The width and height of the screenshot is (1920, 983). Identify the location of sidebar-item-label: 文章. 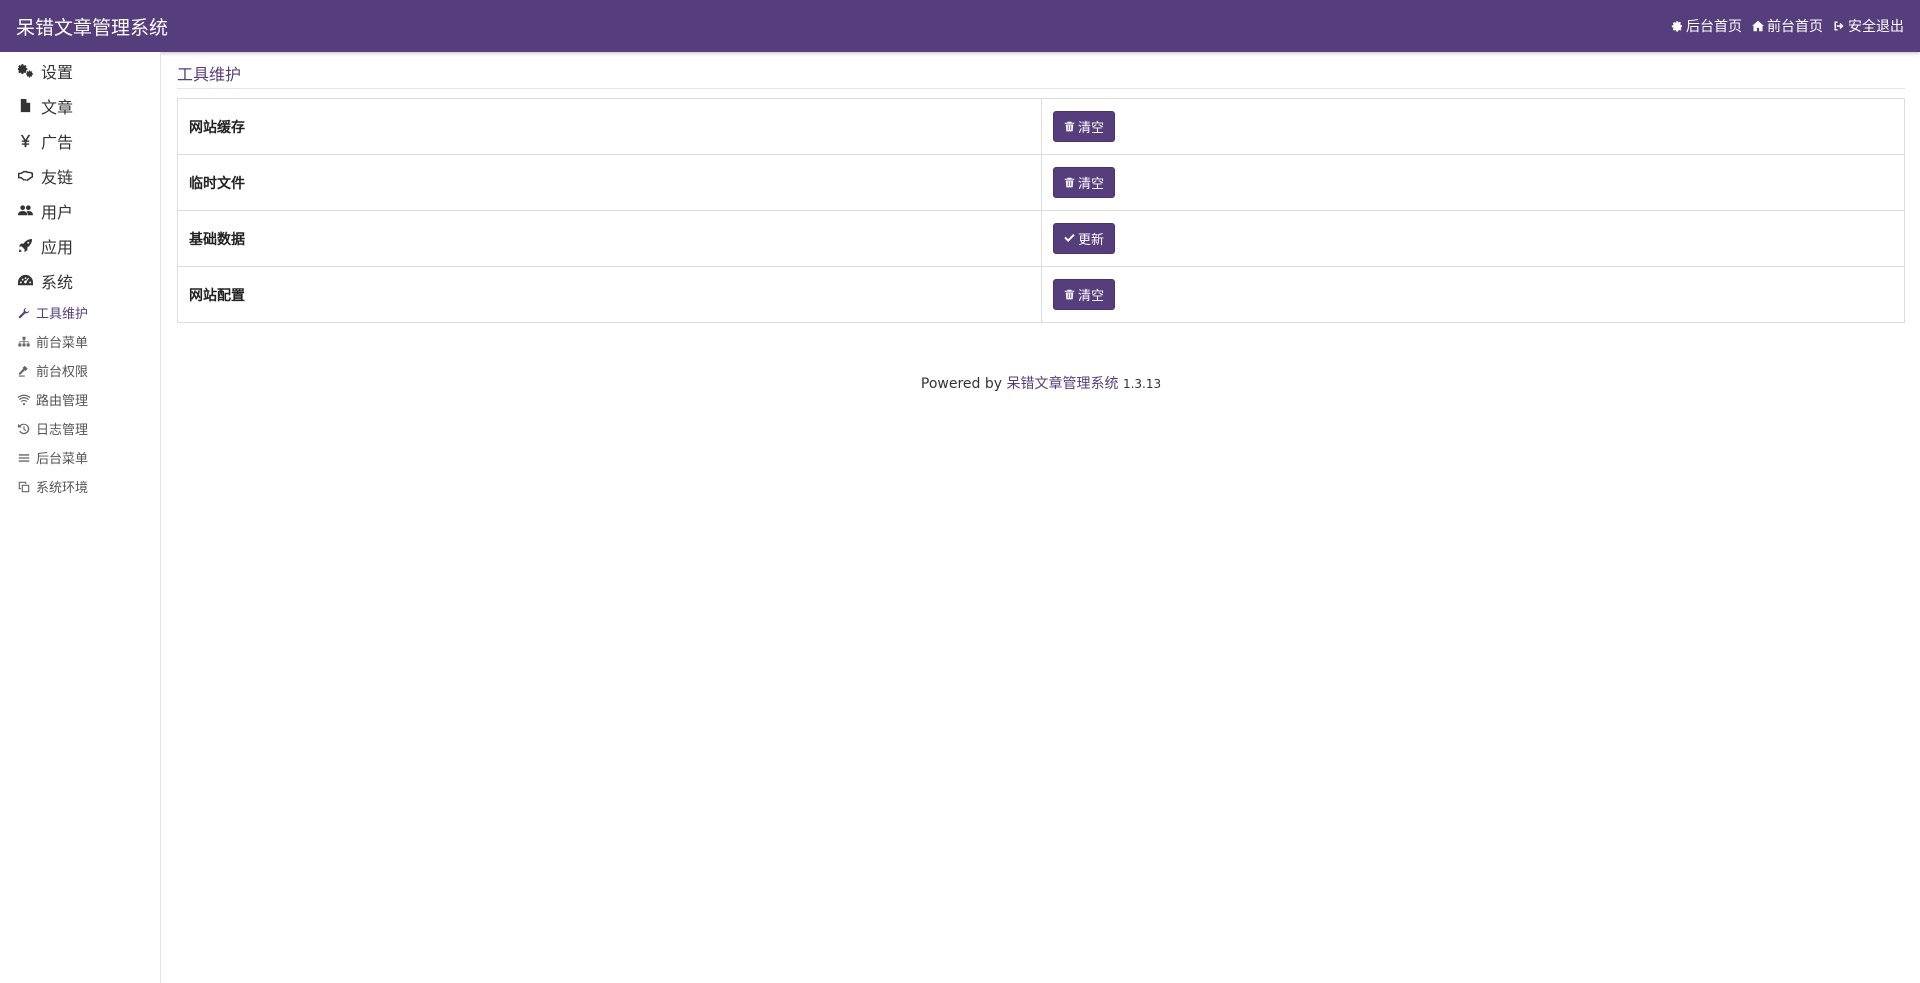
(57, 107).